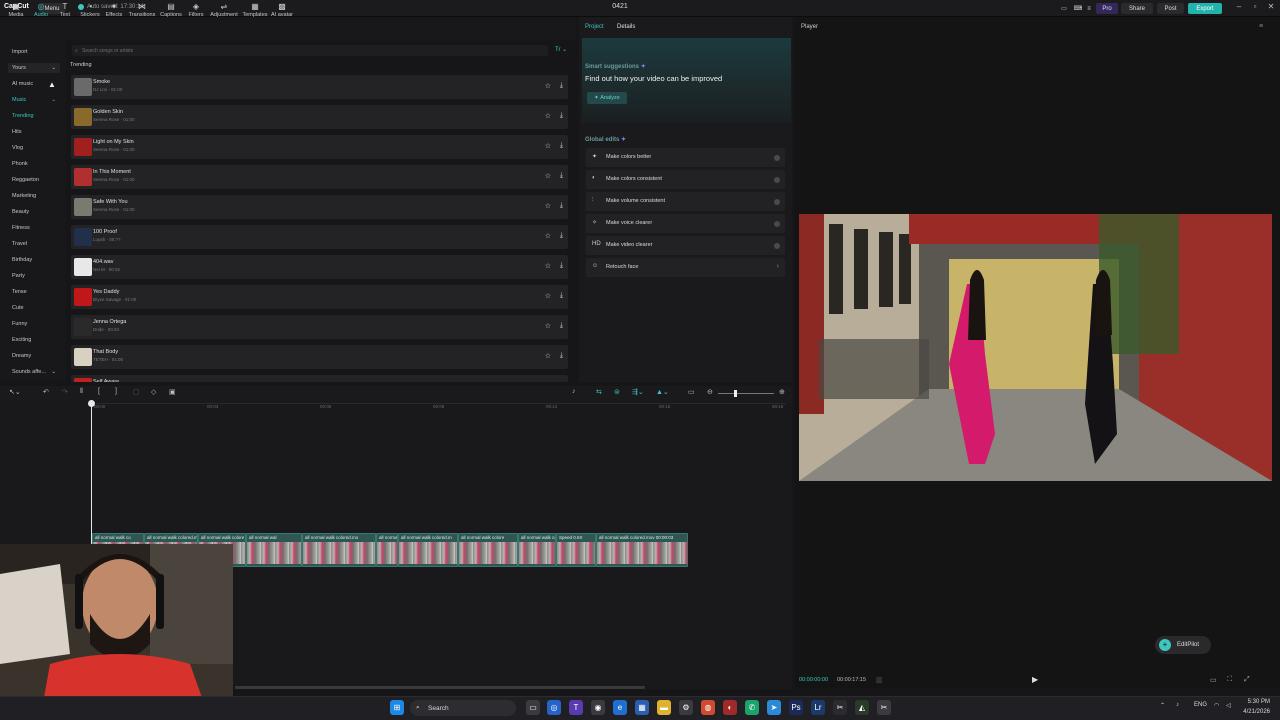  I want to click on preview-axis-icon: ▲⌄, so click(662, 392).